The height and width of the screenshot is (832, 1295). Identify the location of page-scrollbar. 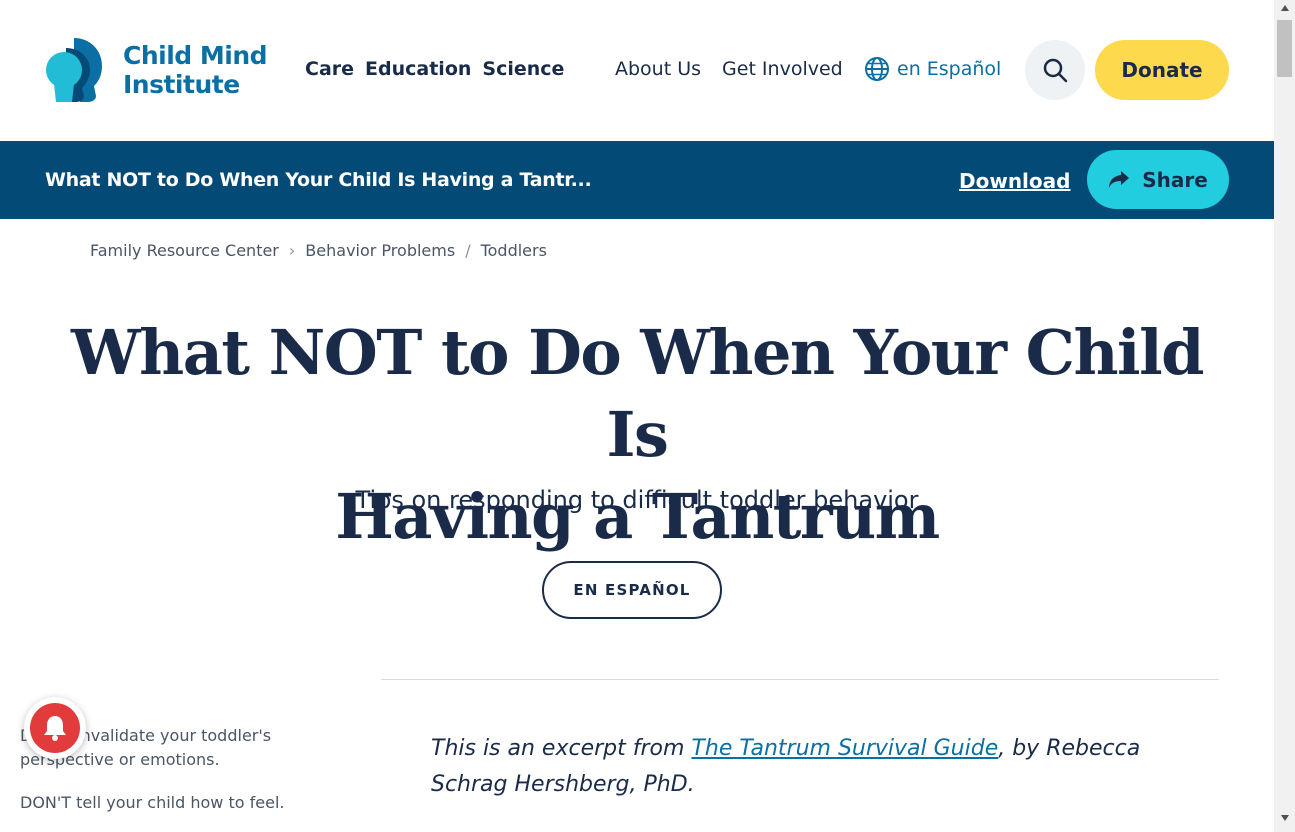
(1284, 416).